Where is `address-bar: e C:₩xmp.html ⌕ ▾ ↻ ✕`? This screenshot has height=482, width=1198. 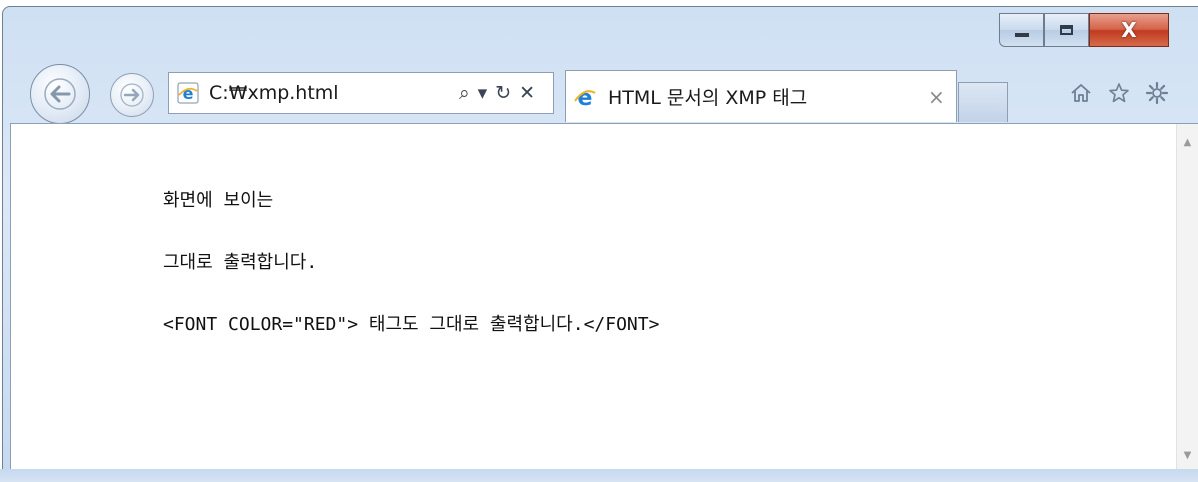 address-bar: e C:₩xmp.html ⌕ ▾ ↻ ✕ is located at coordinates (361, 93).